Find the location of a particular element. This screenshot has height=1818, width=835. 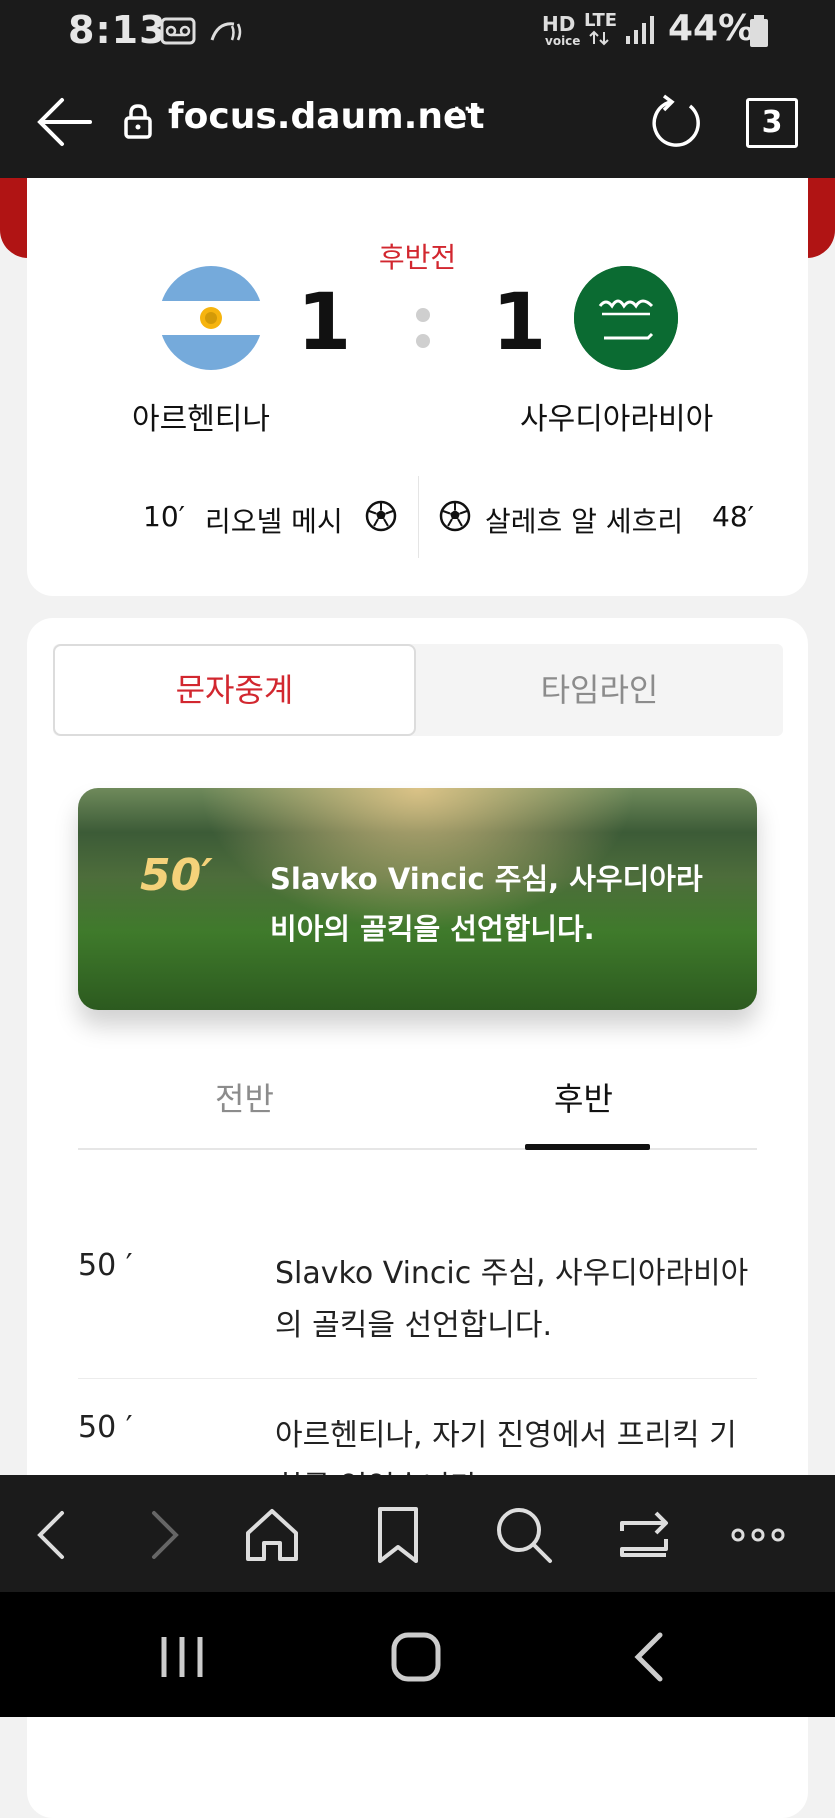

view-tabs: 문자중계 타임라인 is located at coordinates (418, 690).